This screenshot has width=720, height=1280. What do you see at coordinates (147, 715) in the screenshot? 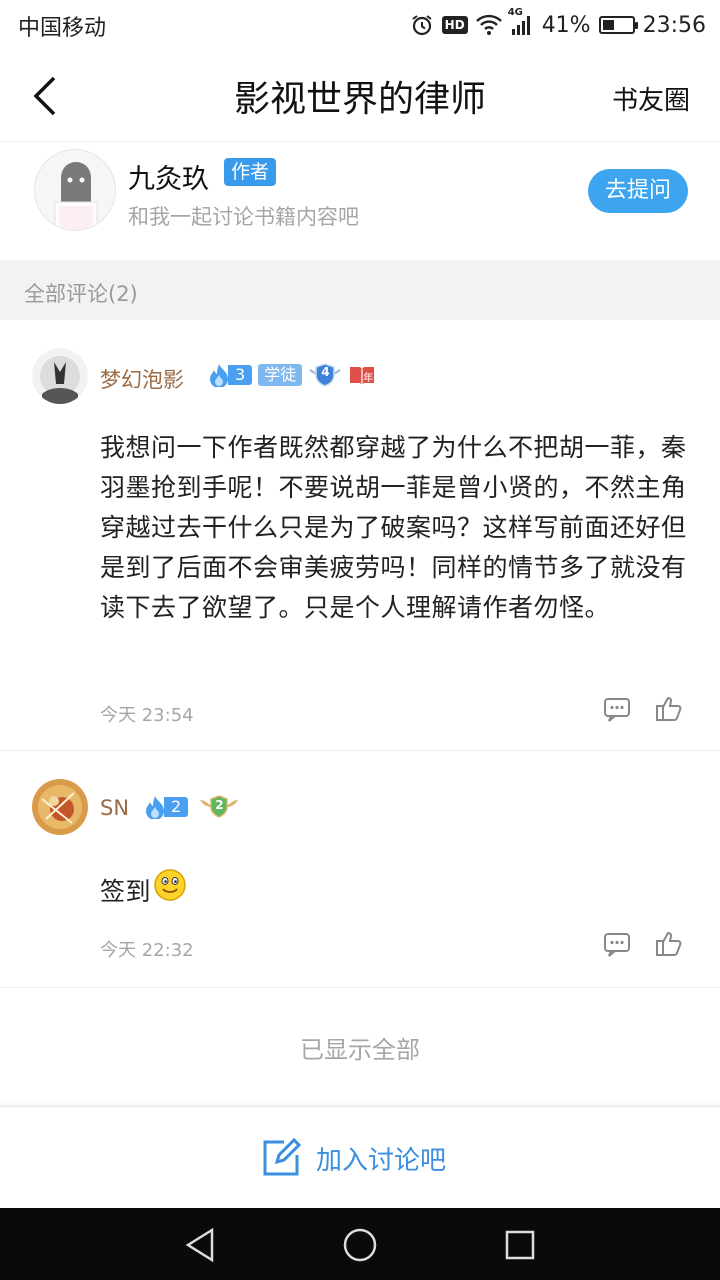
I see `comment-time: 今天 23:54` at bounding box center [147, 715].